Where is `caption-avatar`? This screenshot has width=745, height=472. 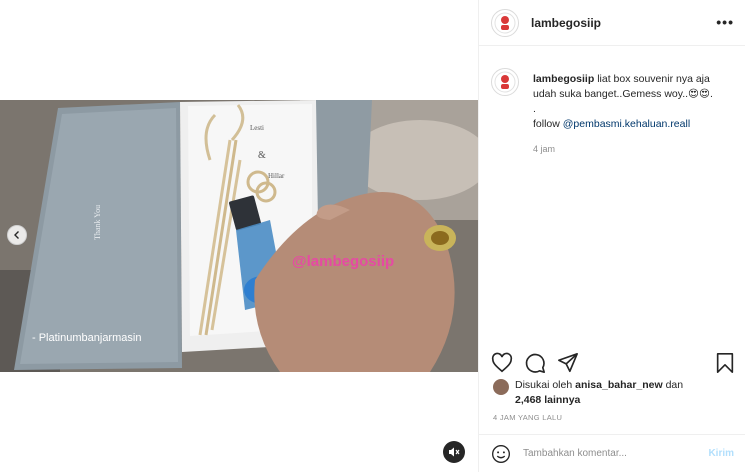 caption-avatar is located at coordinates (505, 82).